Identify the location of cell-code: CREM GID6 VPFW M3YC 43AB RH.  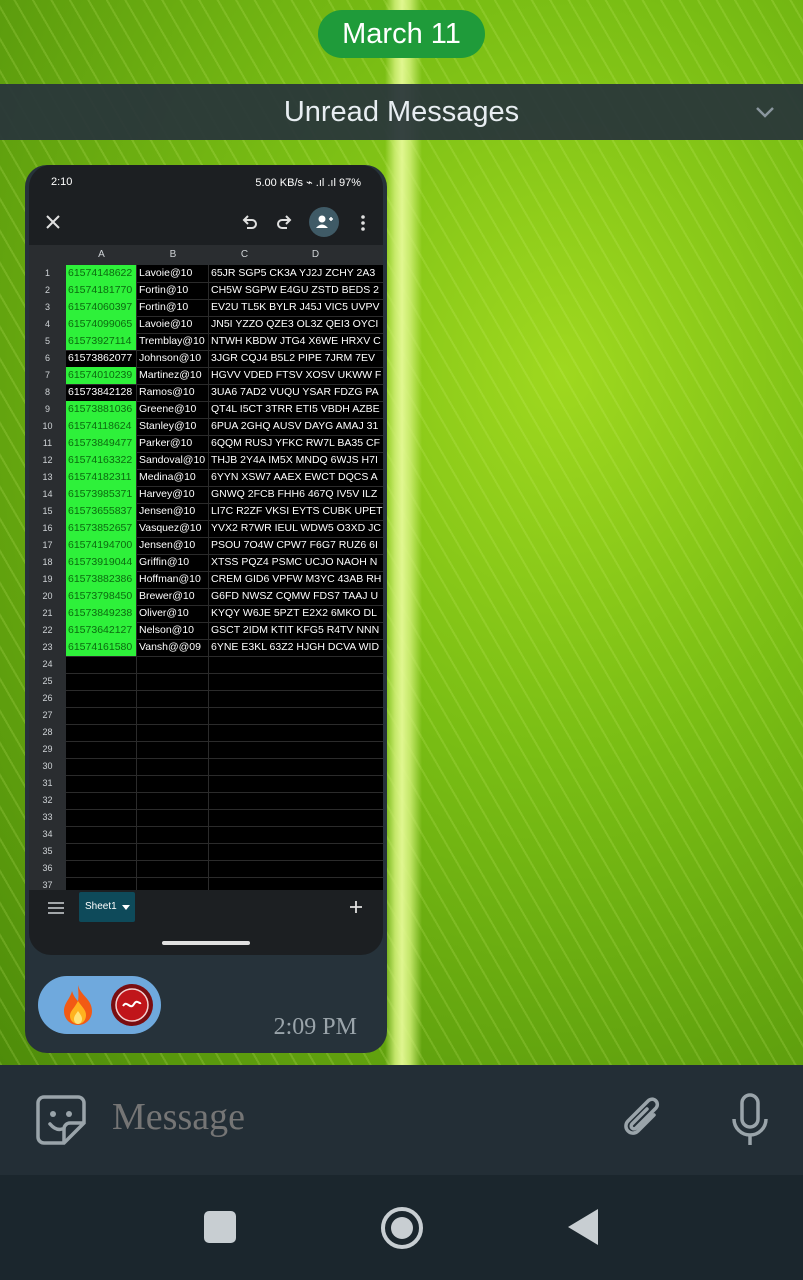
(296, 579).